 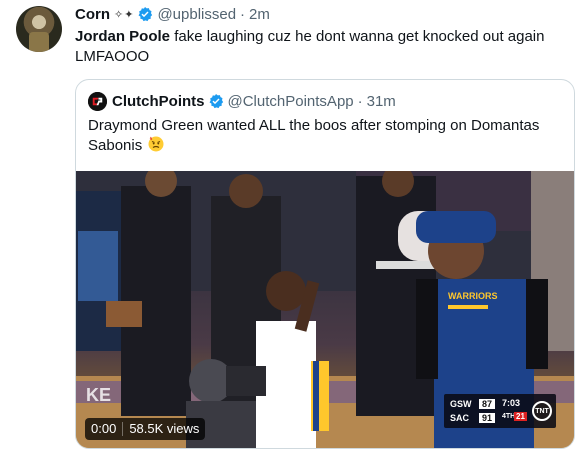 What do you see at coordinates (460, 418) in the screenshot?
I see `team-sac: SAC` at bounding box center [460, 418].